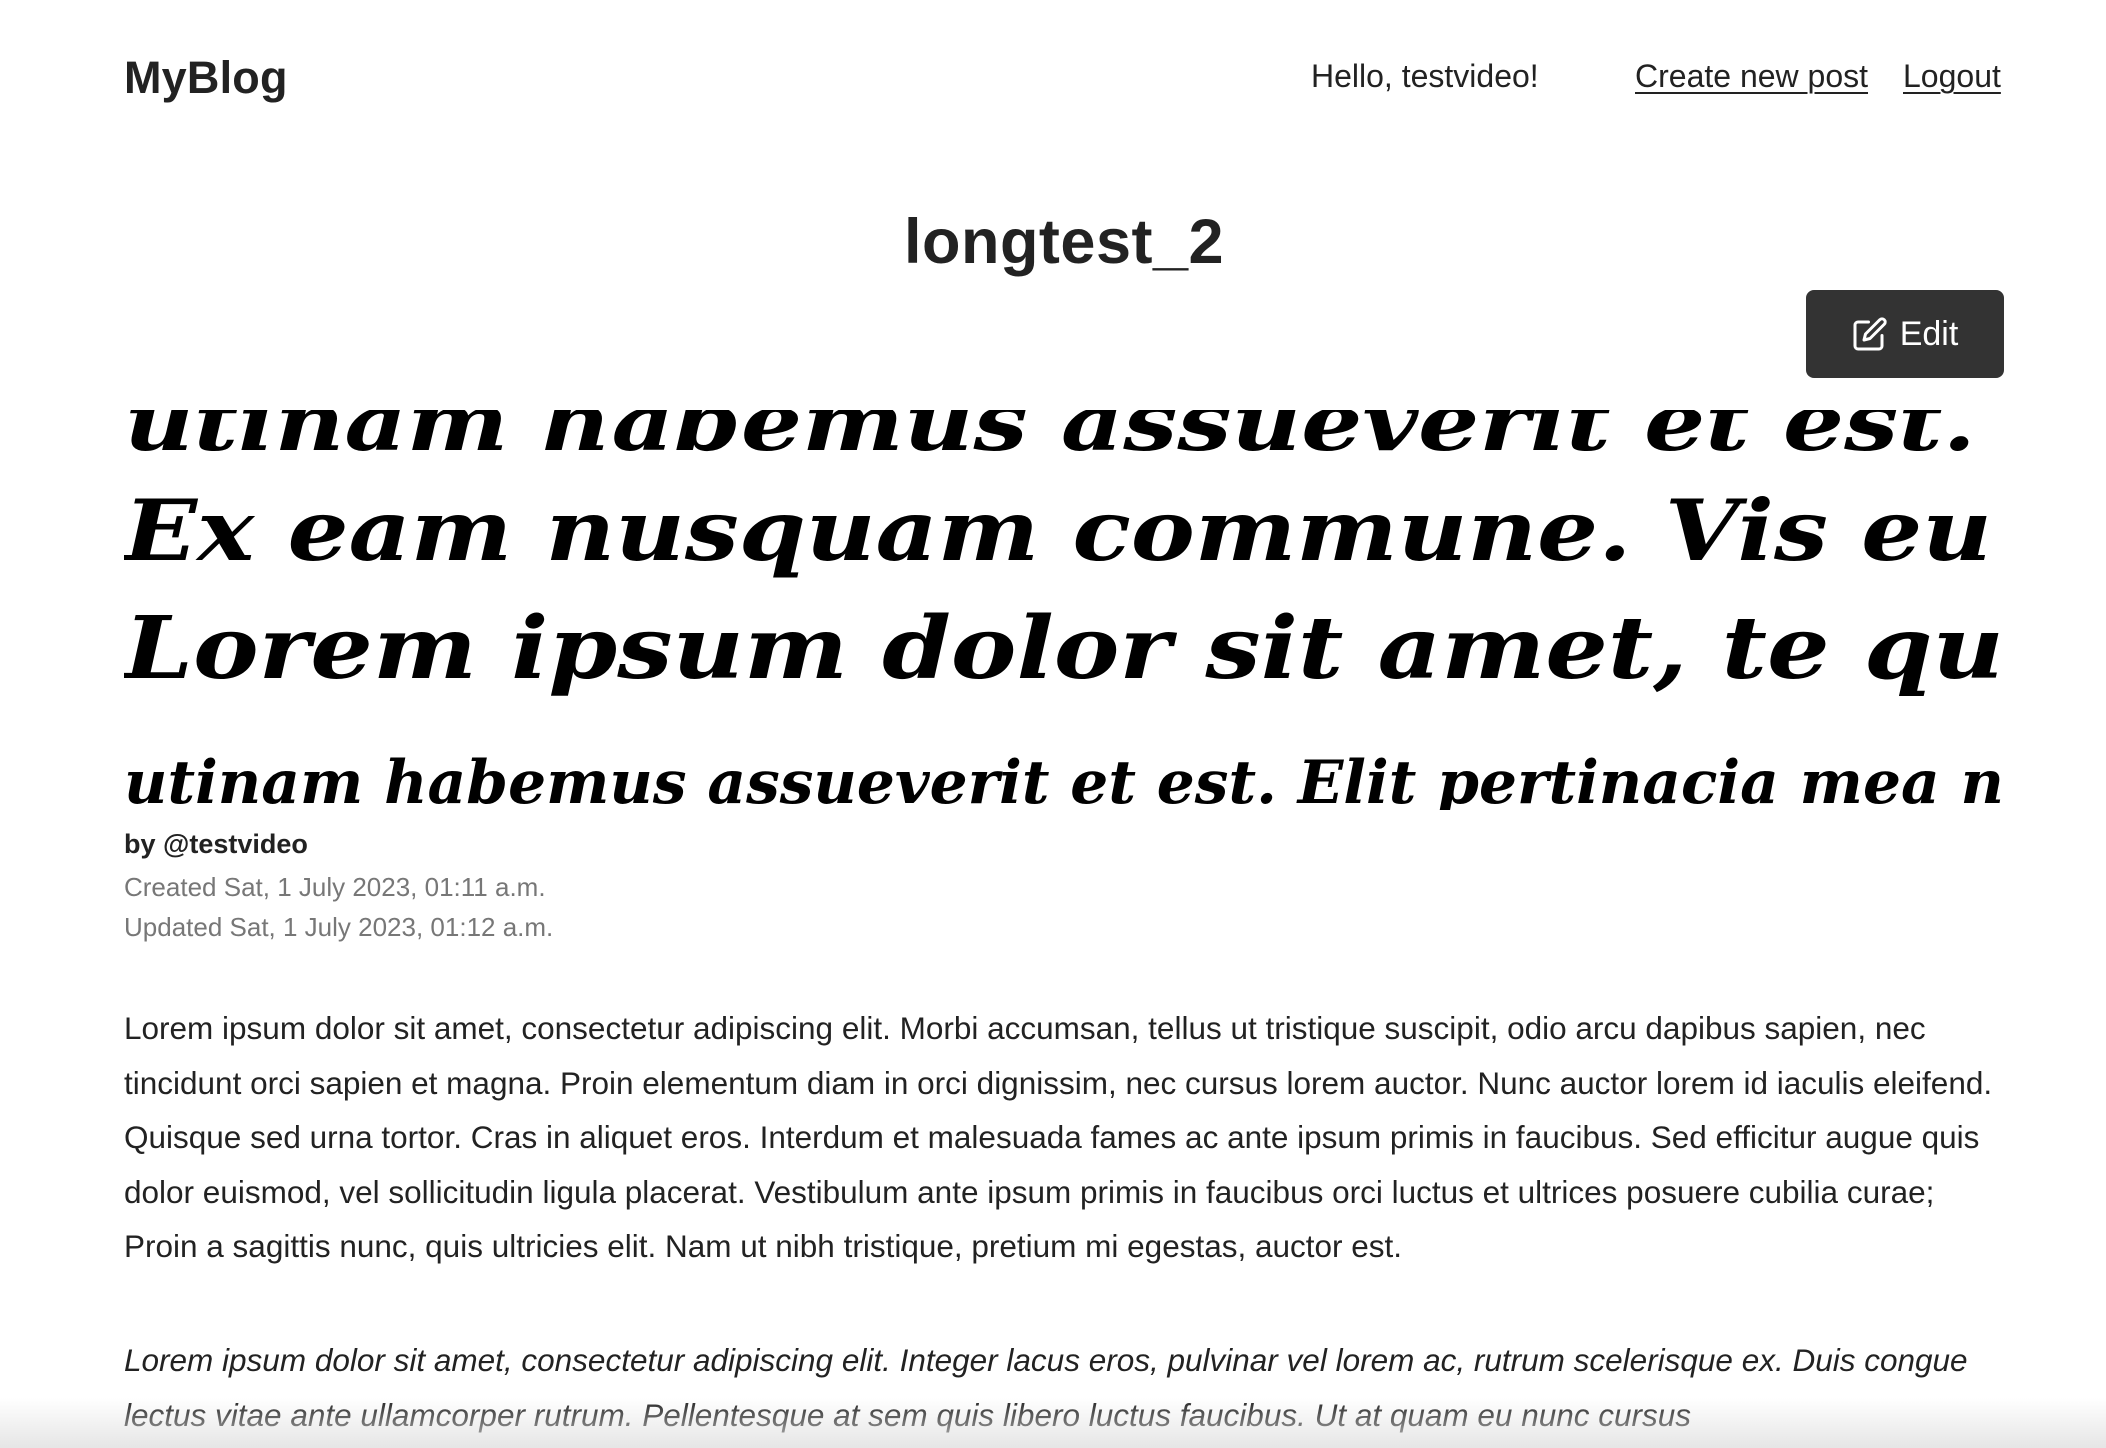 This screenshot has width=2106, height=1448. I want to click on image-line-2: Ex eam nusquam commune. Vis eu, so click(1058, 530).